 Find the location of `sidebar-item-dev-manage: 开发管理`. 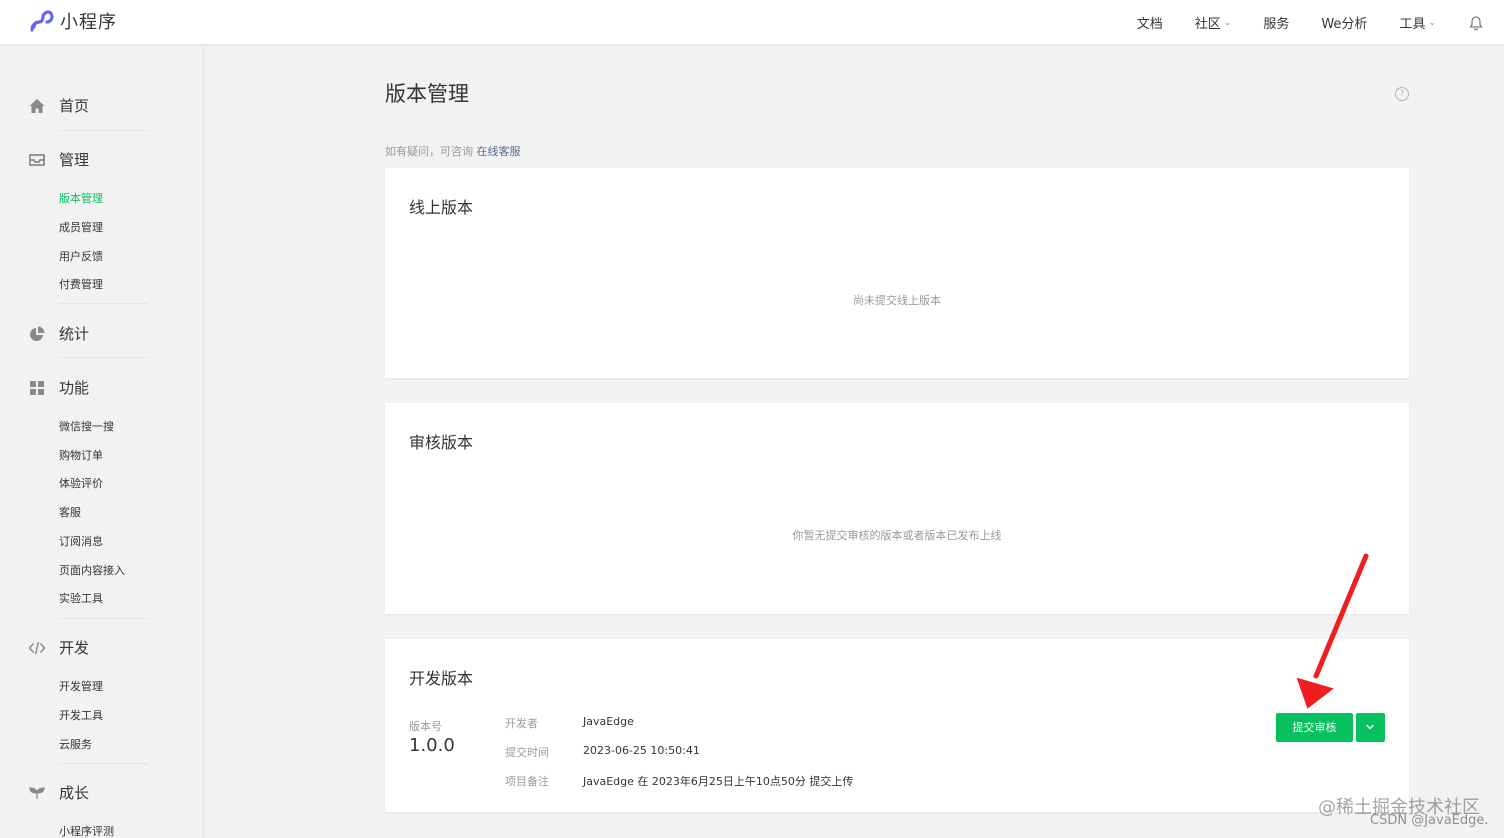

sidebar-item-dev-manage: 开发管理 is located at coordinates (81, 686).